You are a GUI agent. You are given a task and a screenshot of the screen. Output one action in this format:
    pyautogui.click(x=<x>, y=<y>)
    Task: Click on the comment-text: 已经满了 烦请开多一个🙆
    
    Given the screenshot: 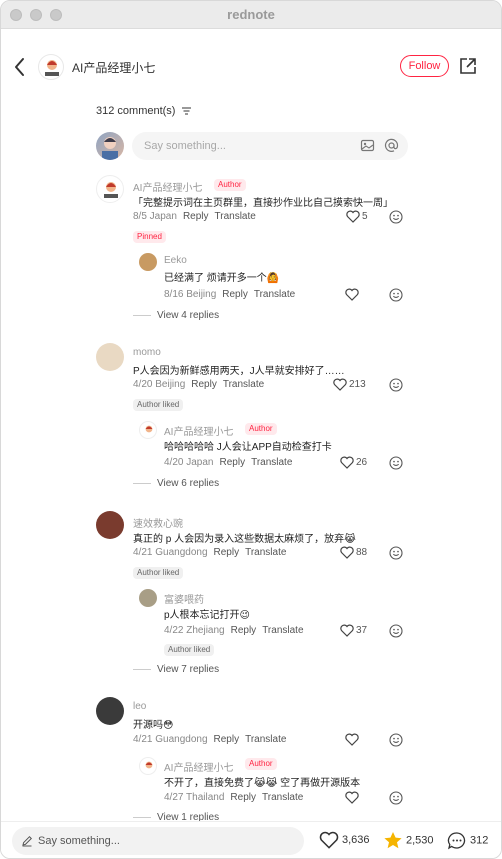 What is the action you would take?
    pyautogui.click(x=222, y=278)
    